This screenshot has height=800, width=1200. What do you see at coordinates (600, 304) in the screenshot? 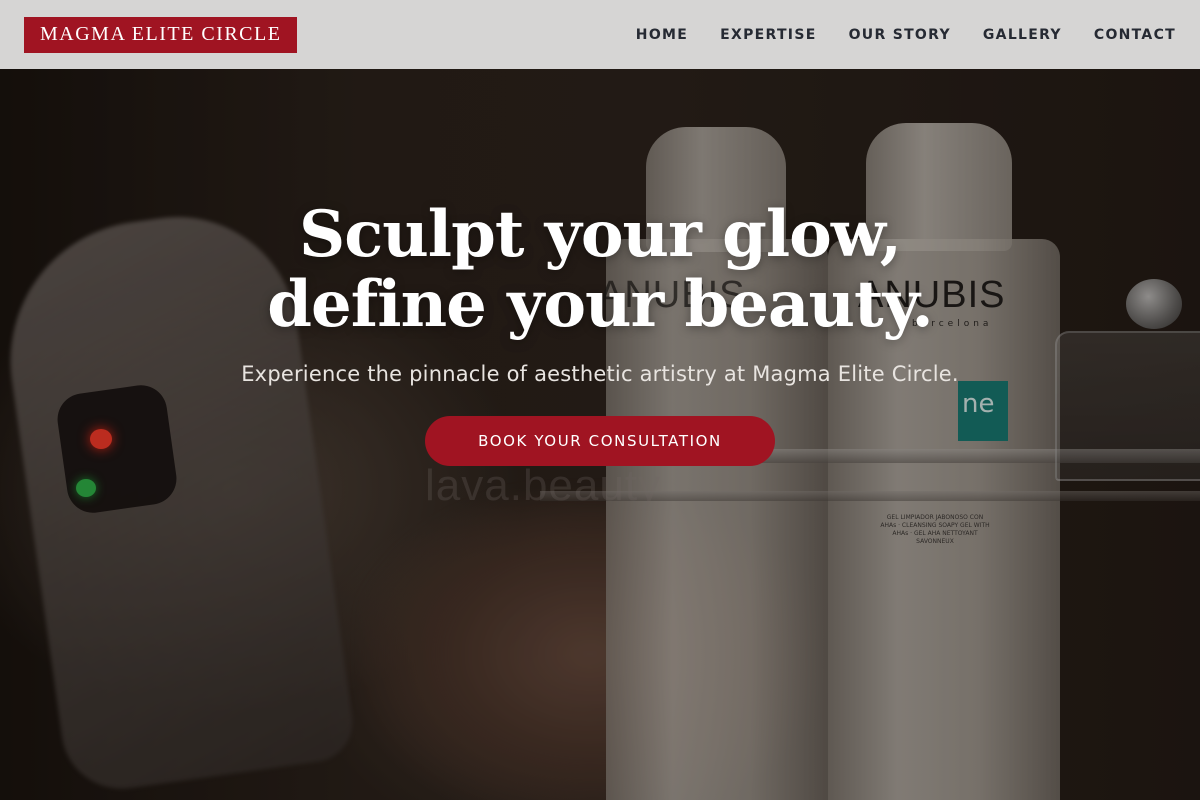
I see `hero-title-line-2: define your beauty.` at bounding box center [600, 304].